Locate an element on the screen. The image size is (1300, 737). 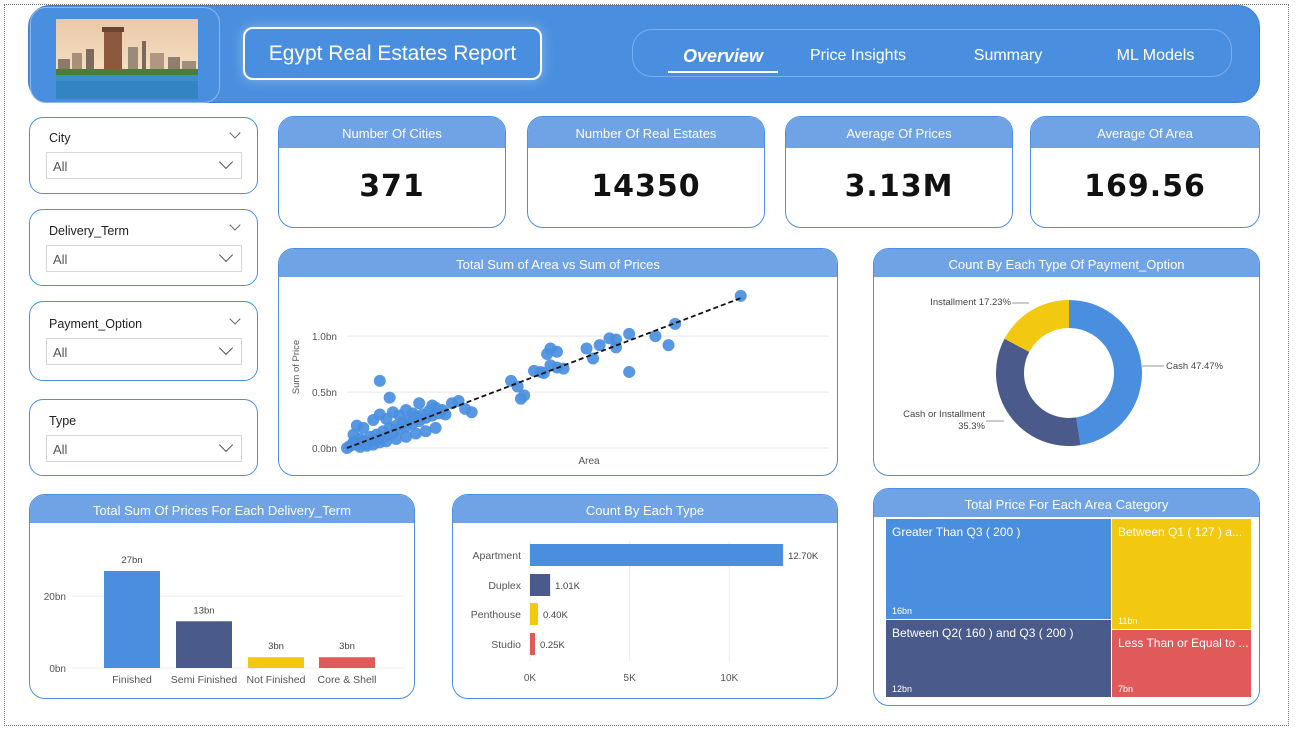
kpi-average-of-area: Average Of Area 169.56 is located at coordinates (1145, 172).